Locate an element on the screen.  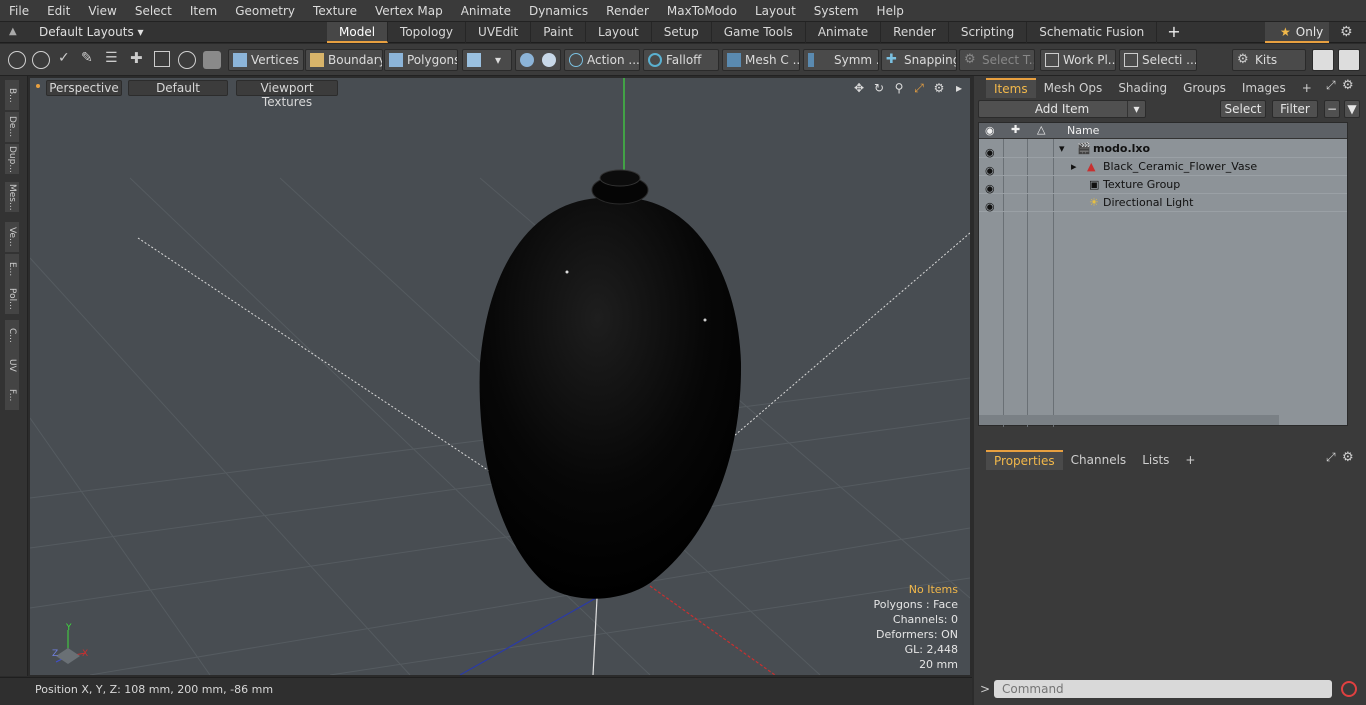
menu-layout: Layout is located at coordinates (775, 11).